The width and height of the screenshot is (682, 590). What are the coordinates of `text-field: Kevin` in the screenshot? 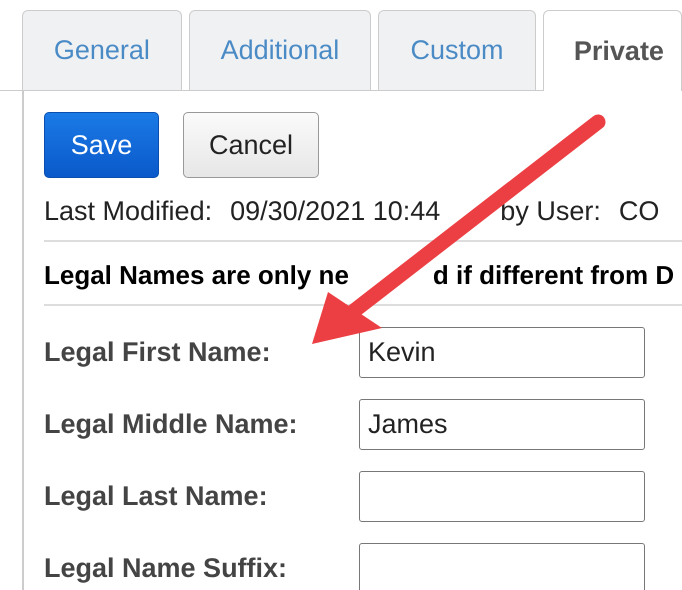 It's located at (502, 352).